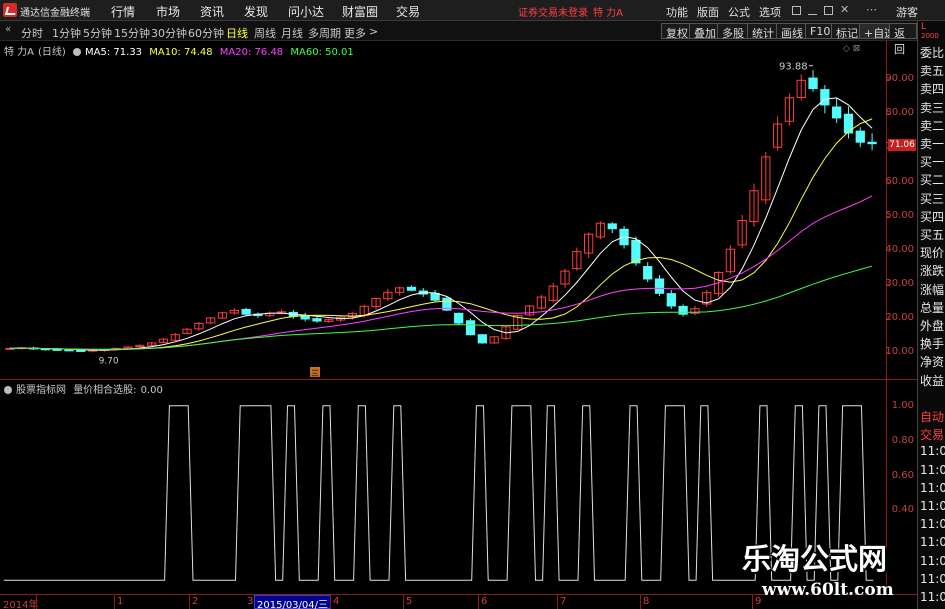 This screenshot has height=609, width=945. Describe the element at coordinates (902, 405) in the screenshot. I see `indicator-tick-label: 1.00` at that location.